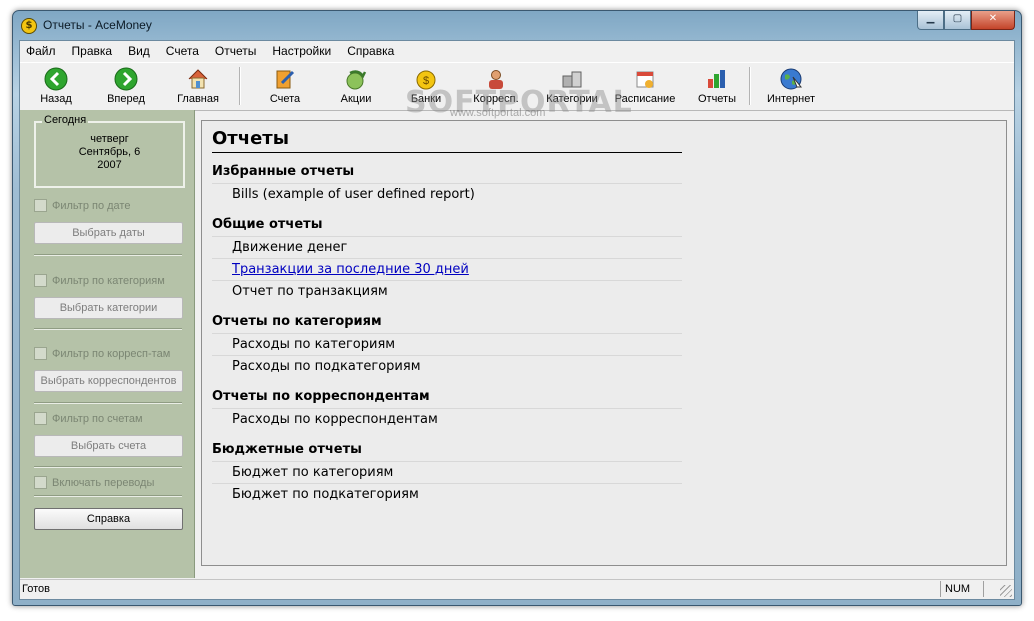 Image resolution: width=1034 pixels, height=621 pixels. What do you see at coordinates (312, 472) in the screenshot?
I see `report-budget-by-category: Бюджет по категориям` at bounding box center [312, 472].